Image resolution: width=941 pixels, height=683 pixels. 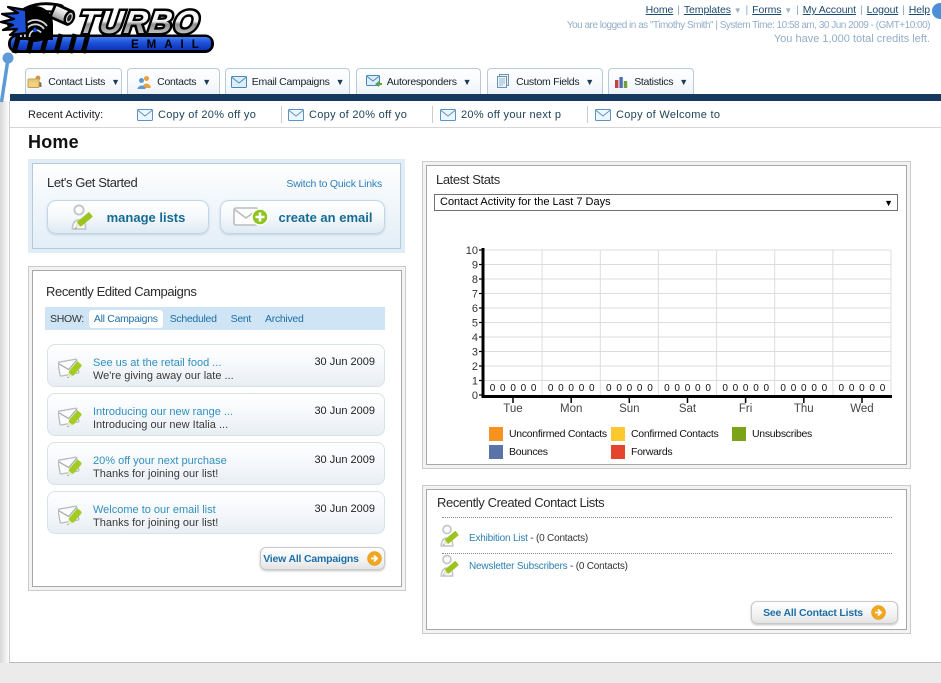 What do you see at coordinates (475, 309) in the screenshot?
I see `svg-text: 6` at bounding box center [475, 309].